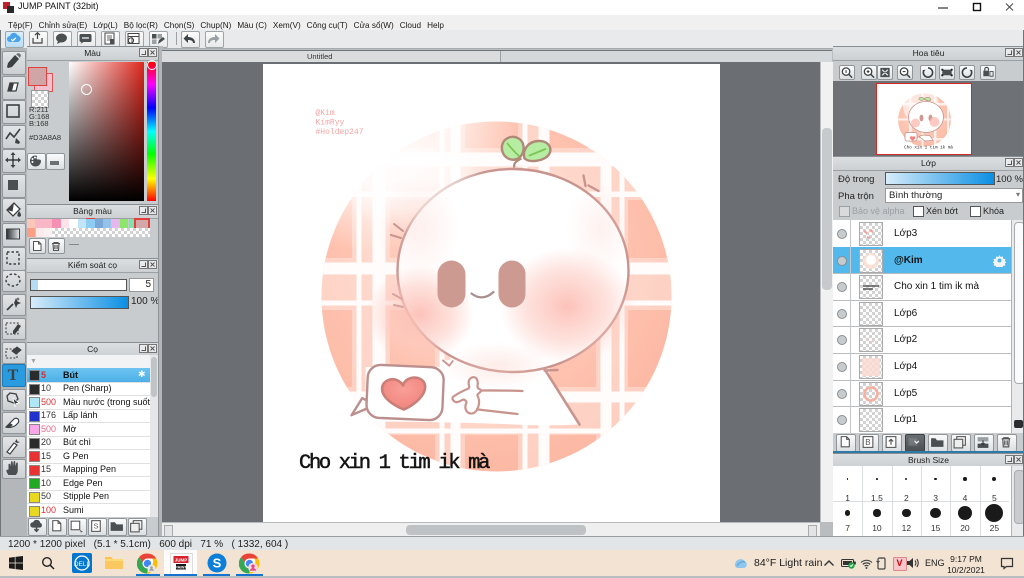 The width and height of the screenshot is (1024, 578). I want to click on svg-text: T, so click(13, 375).